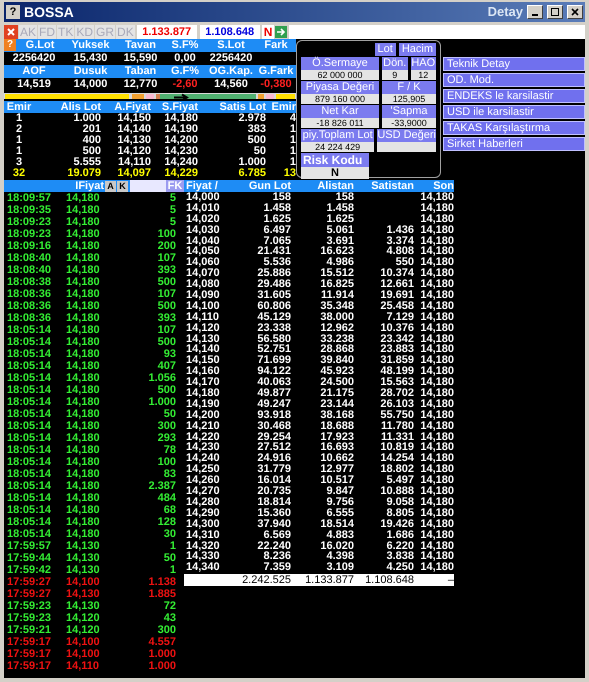 This screenshot has width=589, height=682. Describe the element at coordinates (274, 393) in the screenshot. I see `price-cell: 49.877` at that location.